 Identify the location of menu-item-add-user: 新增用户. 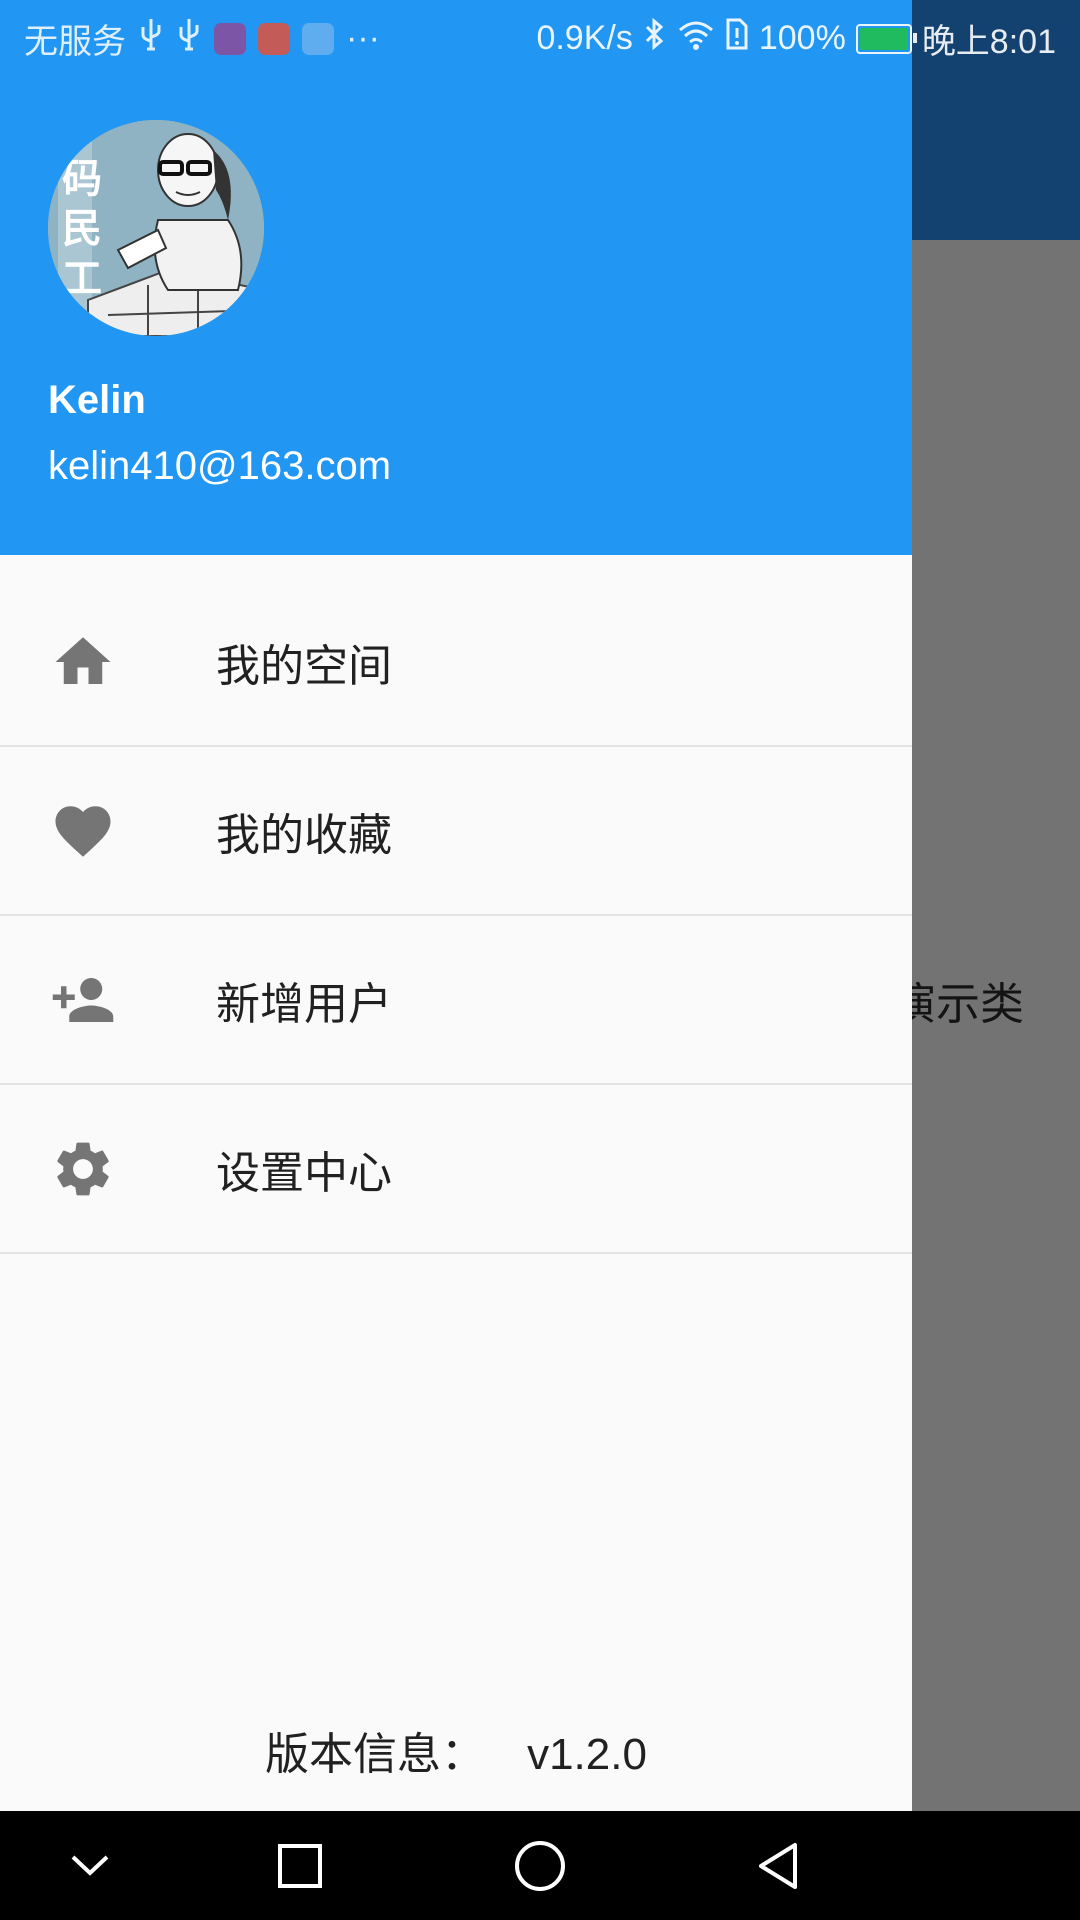
(456, 1000).